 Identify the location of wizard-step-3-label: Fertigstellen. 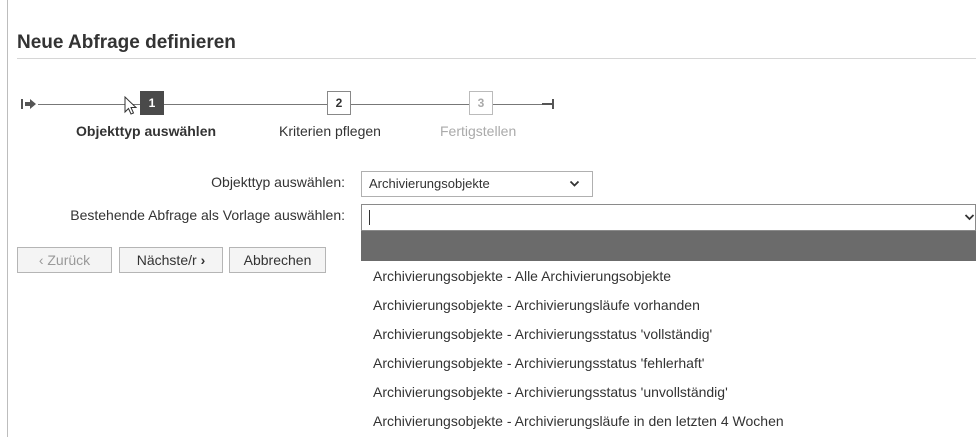
(478, 131).